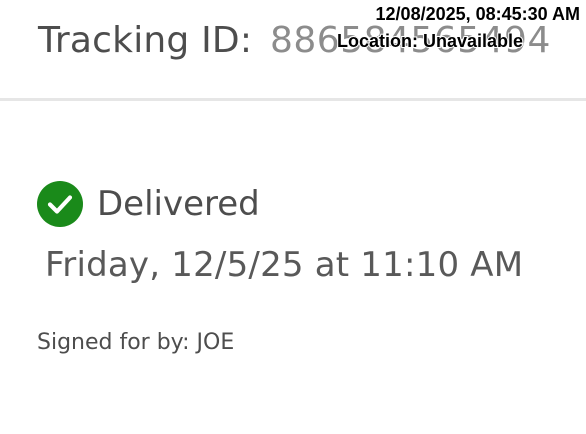  What do you see at coordinates (178, 204) in the screenshot?
I see `status-label: Delivered` at bounding box center [178, 204].